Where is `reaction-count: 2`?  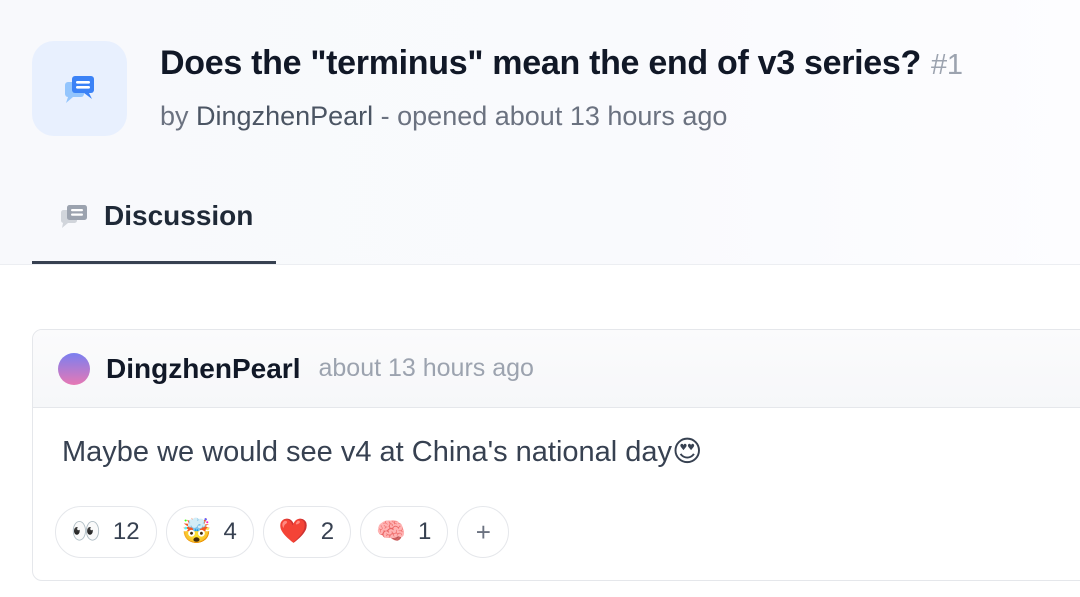
reaction-count: 2 is located at coordinates (327, 531).